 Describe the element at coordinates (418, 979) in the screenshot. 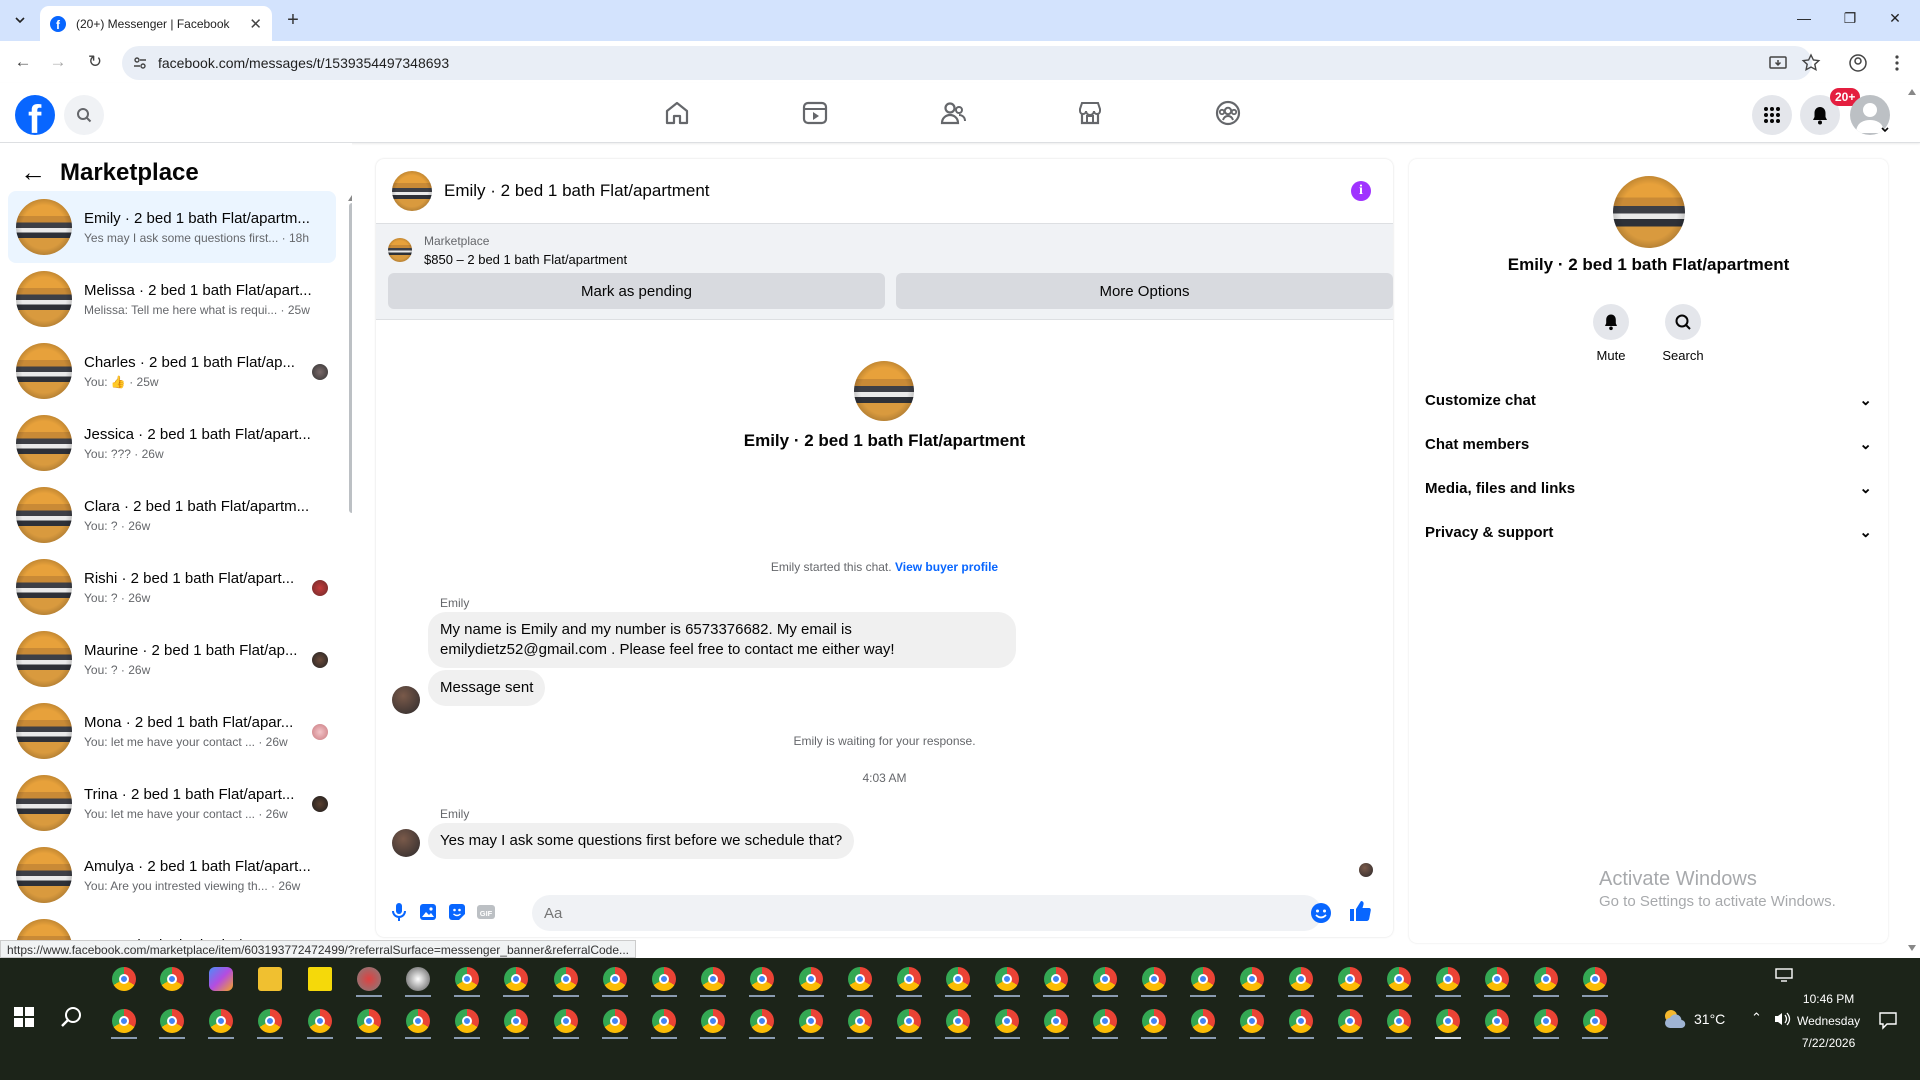

I see `app-icon` at that location.